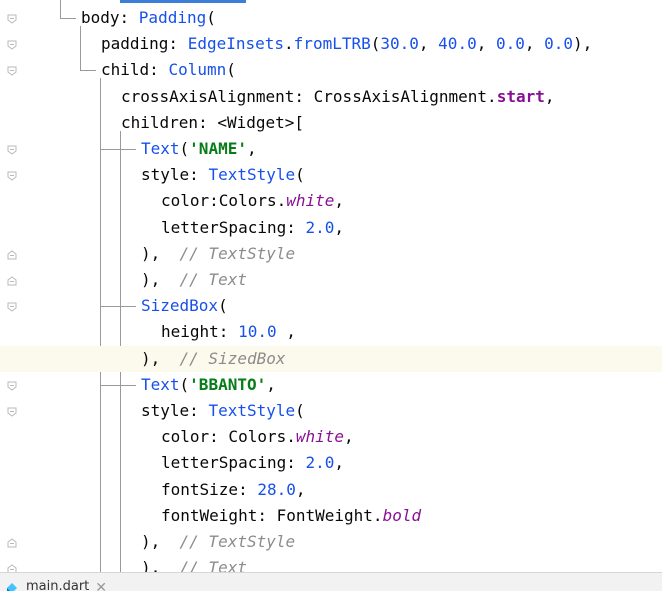 This screenshot has width=662, height=591. I want to click on code-text: body: Padding(, so click(148, 18).